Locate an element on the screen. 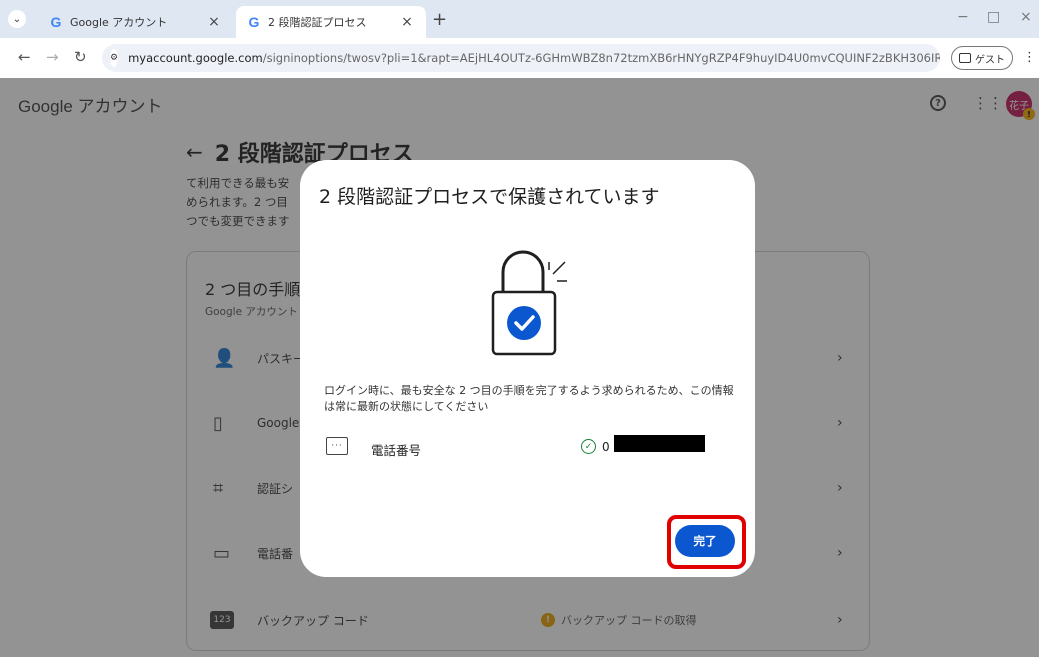 Image resolution: width=1039 pixels, height=657 pixels. browser-menu-icon: ⋮ is located at coordinates (1029, 57).